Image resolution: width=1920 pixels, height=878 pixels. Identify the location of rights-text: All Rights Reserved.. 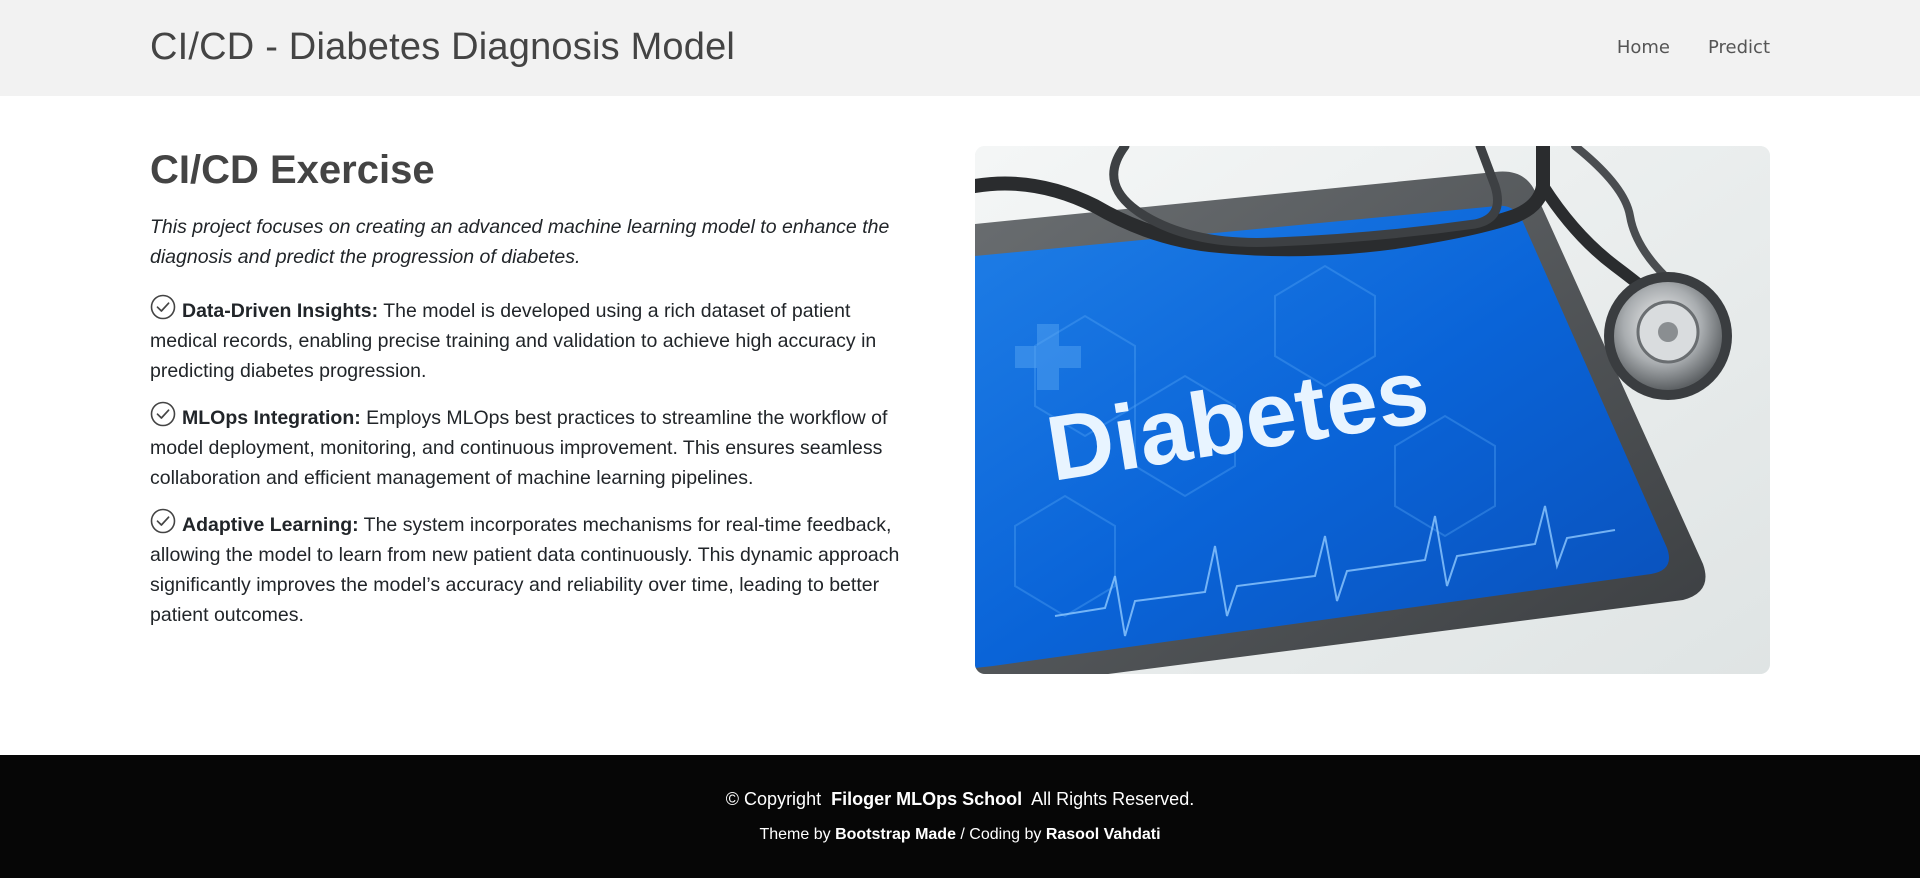
(1113, 799).